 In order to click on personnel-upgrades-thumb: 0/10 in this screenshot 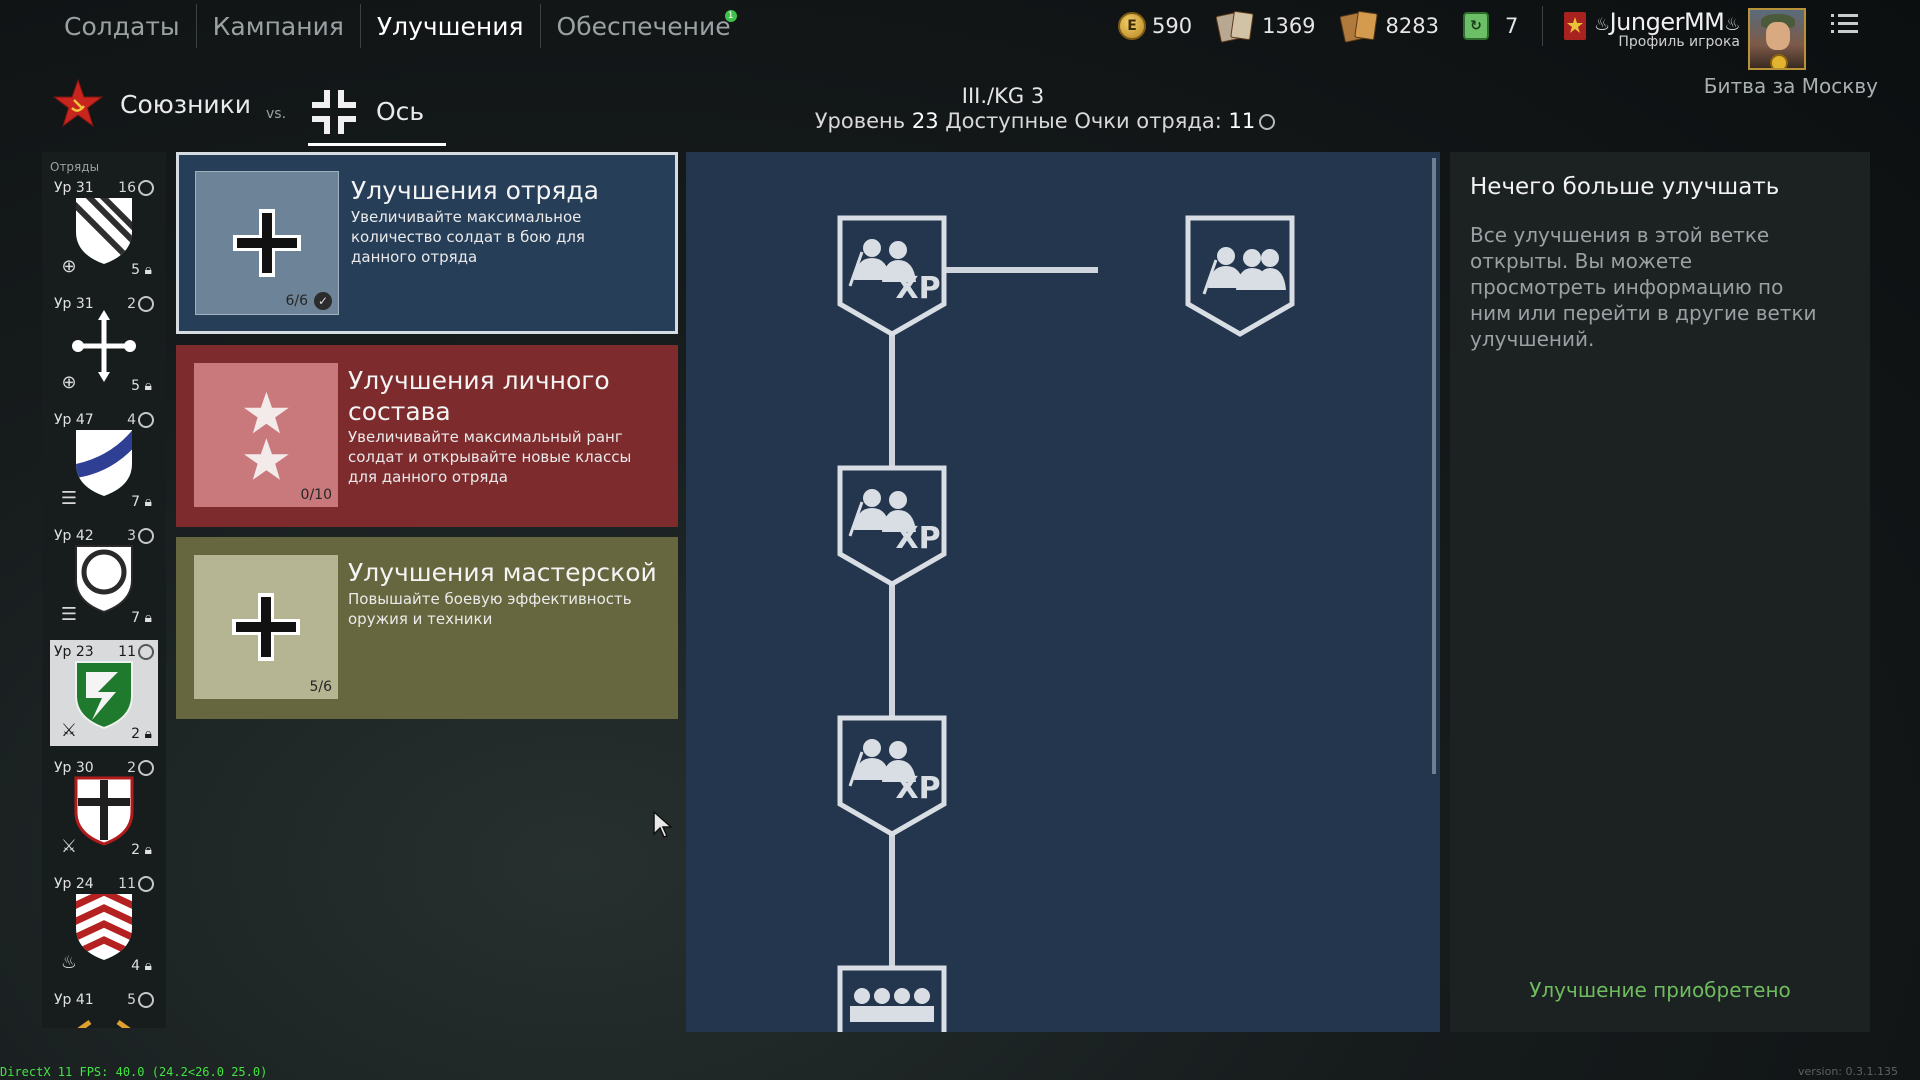, I will do `click(266, 435)`.